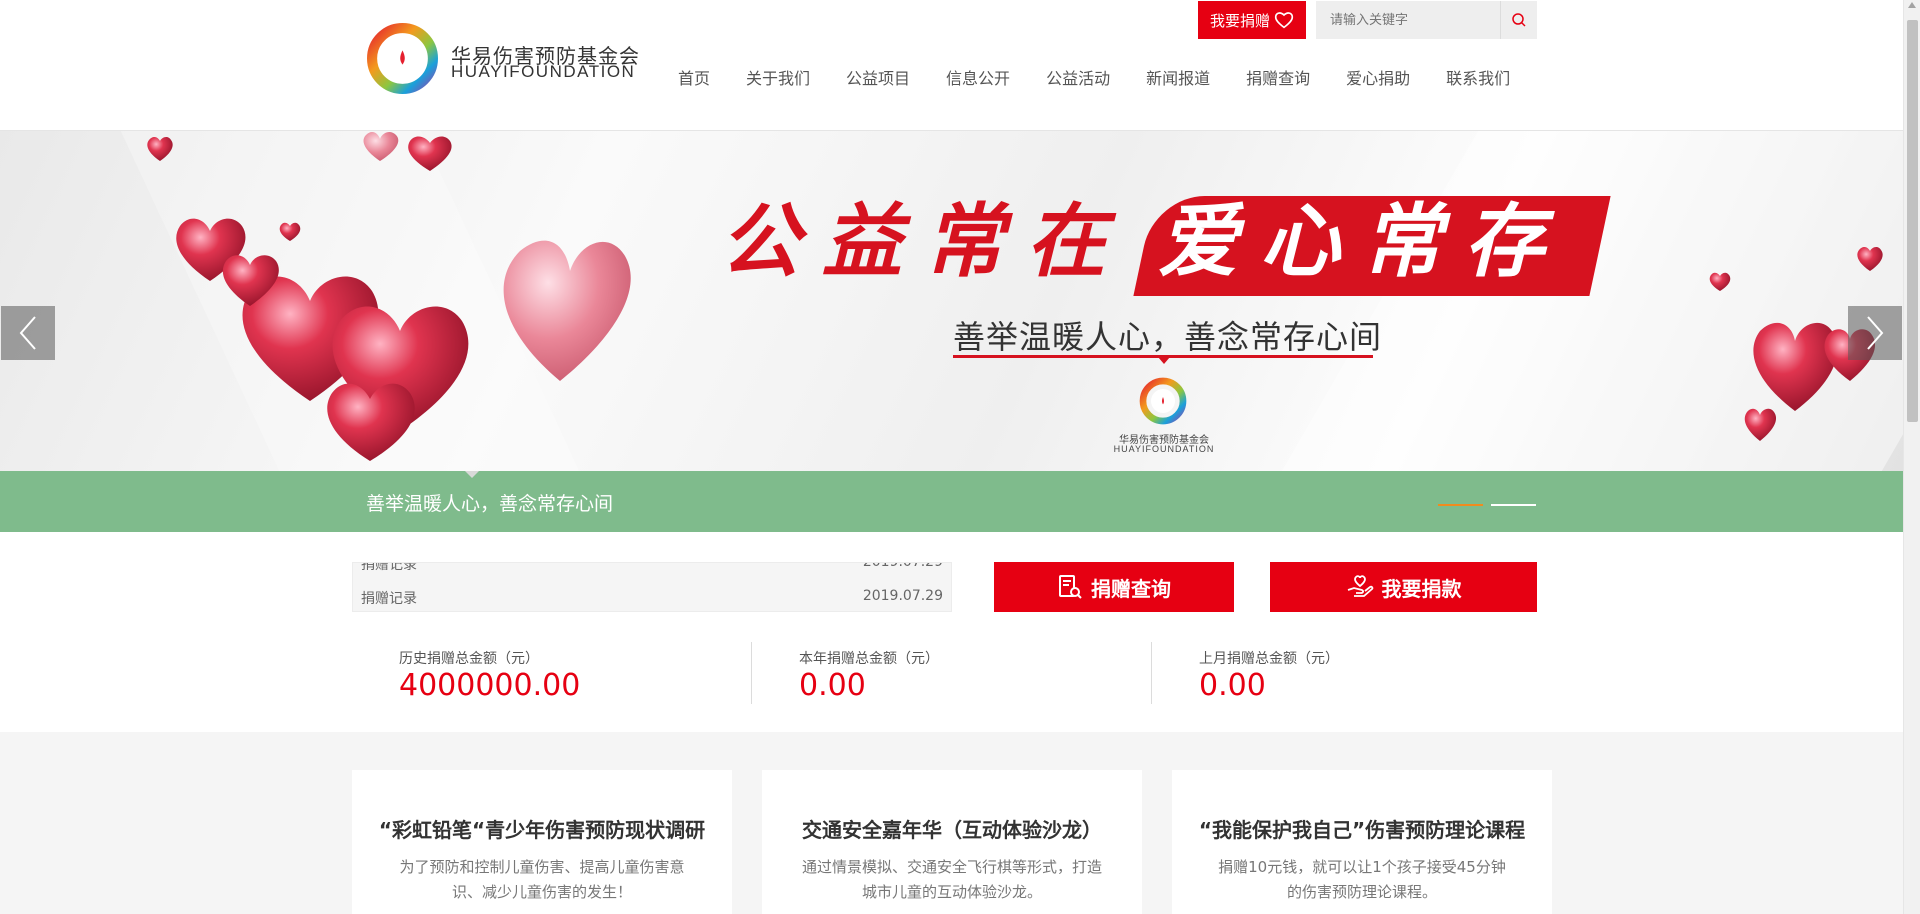 The width and height of the screenshot is (1920, 914). What do you see at coordinates (1421, 588) in the screenshot?
I see `donate-now-label: 我要捐款` at bounding box center [1421, 588].